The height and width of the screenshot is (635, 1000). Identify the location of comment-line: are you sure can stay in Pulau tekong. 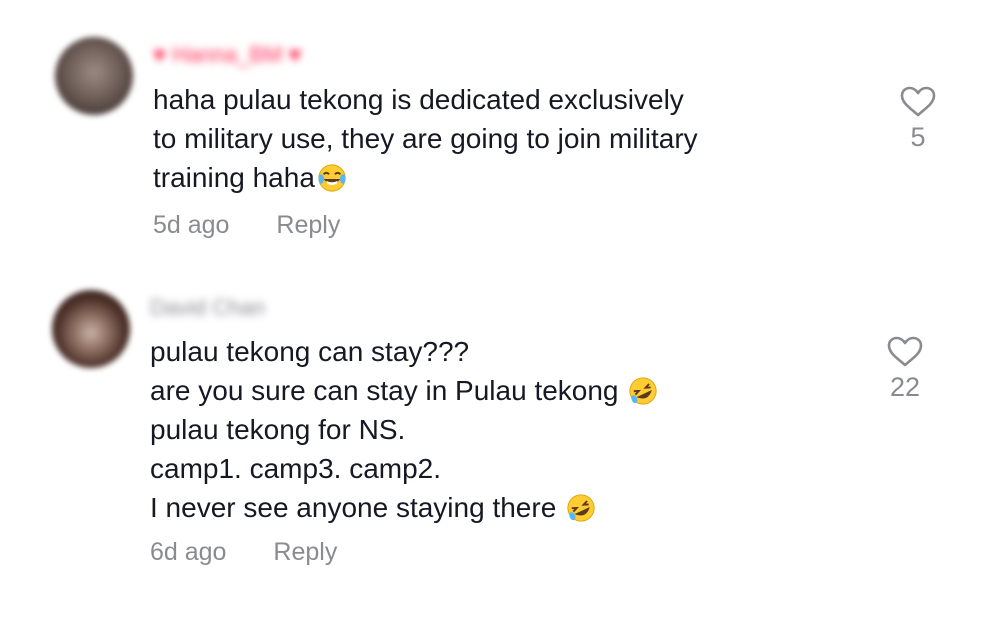
(404, 390).